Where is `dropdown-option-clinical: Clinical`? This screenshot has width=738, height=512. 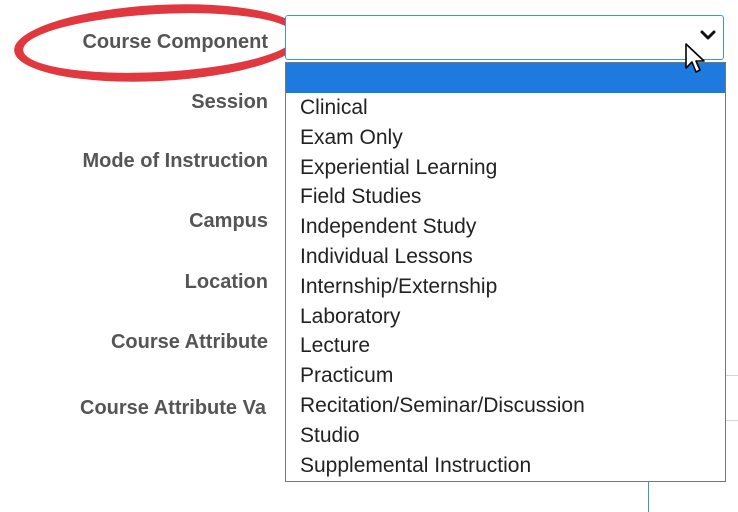
dropdown-option-clinical: Clinical is located at coordinates (505, 108).